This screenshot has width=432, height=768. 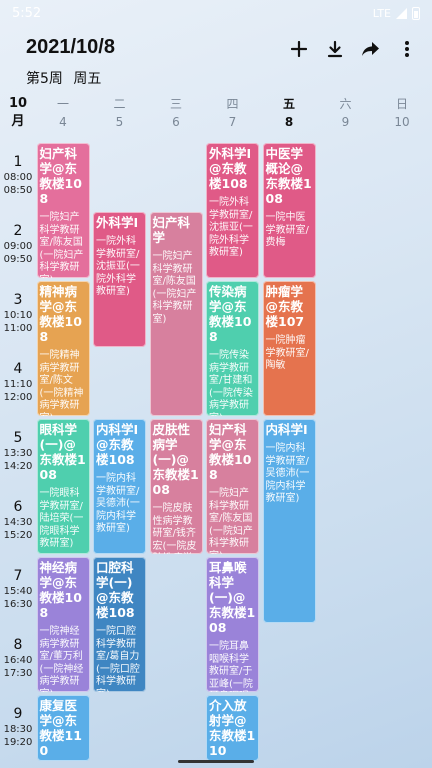 I want to click on slot-start: 18:30, so click(x=18, y=729).